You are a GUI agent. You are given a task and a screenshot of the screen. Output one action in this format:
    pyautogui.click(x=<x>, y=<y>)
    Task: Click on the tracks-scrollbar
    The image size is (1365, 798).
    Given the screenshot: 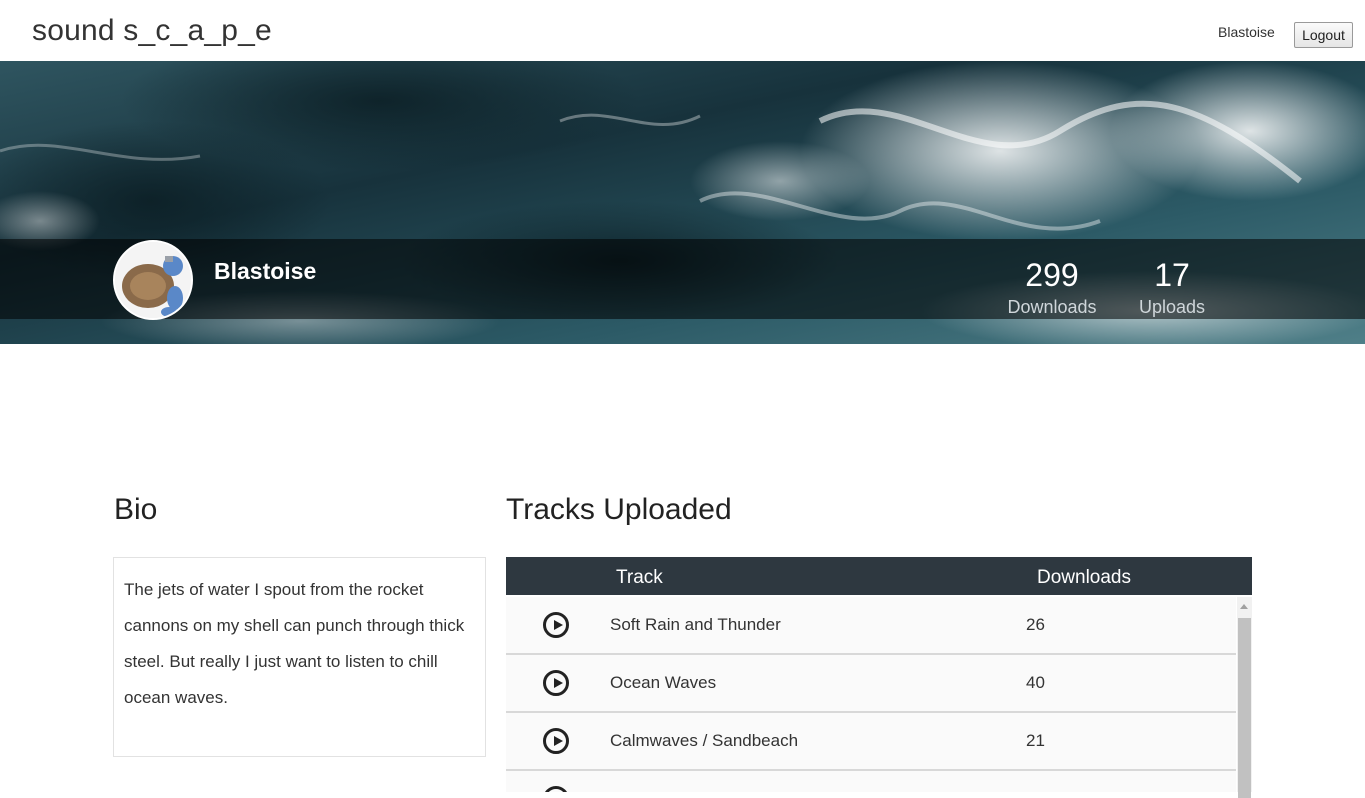 What is the action you would take?
    pyautogui.click(x=1244, y=697)
    